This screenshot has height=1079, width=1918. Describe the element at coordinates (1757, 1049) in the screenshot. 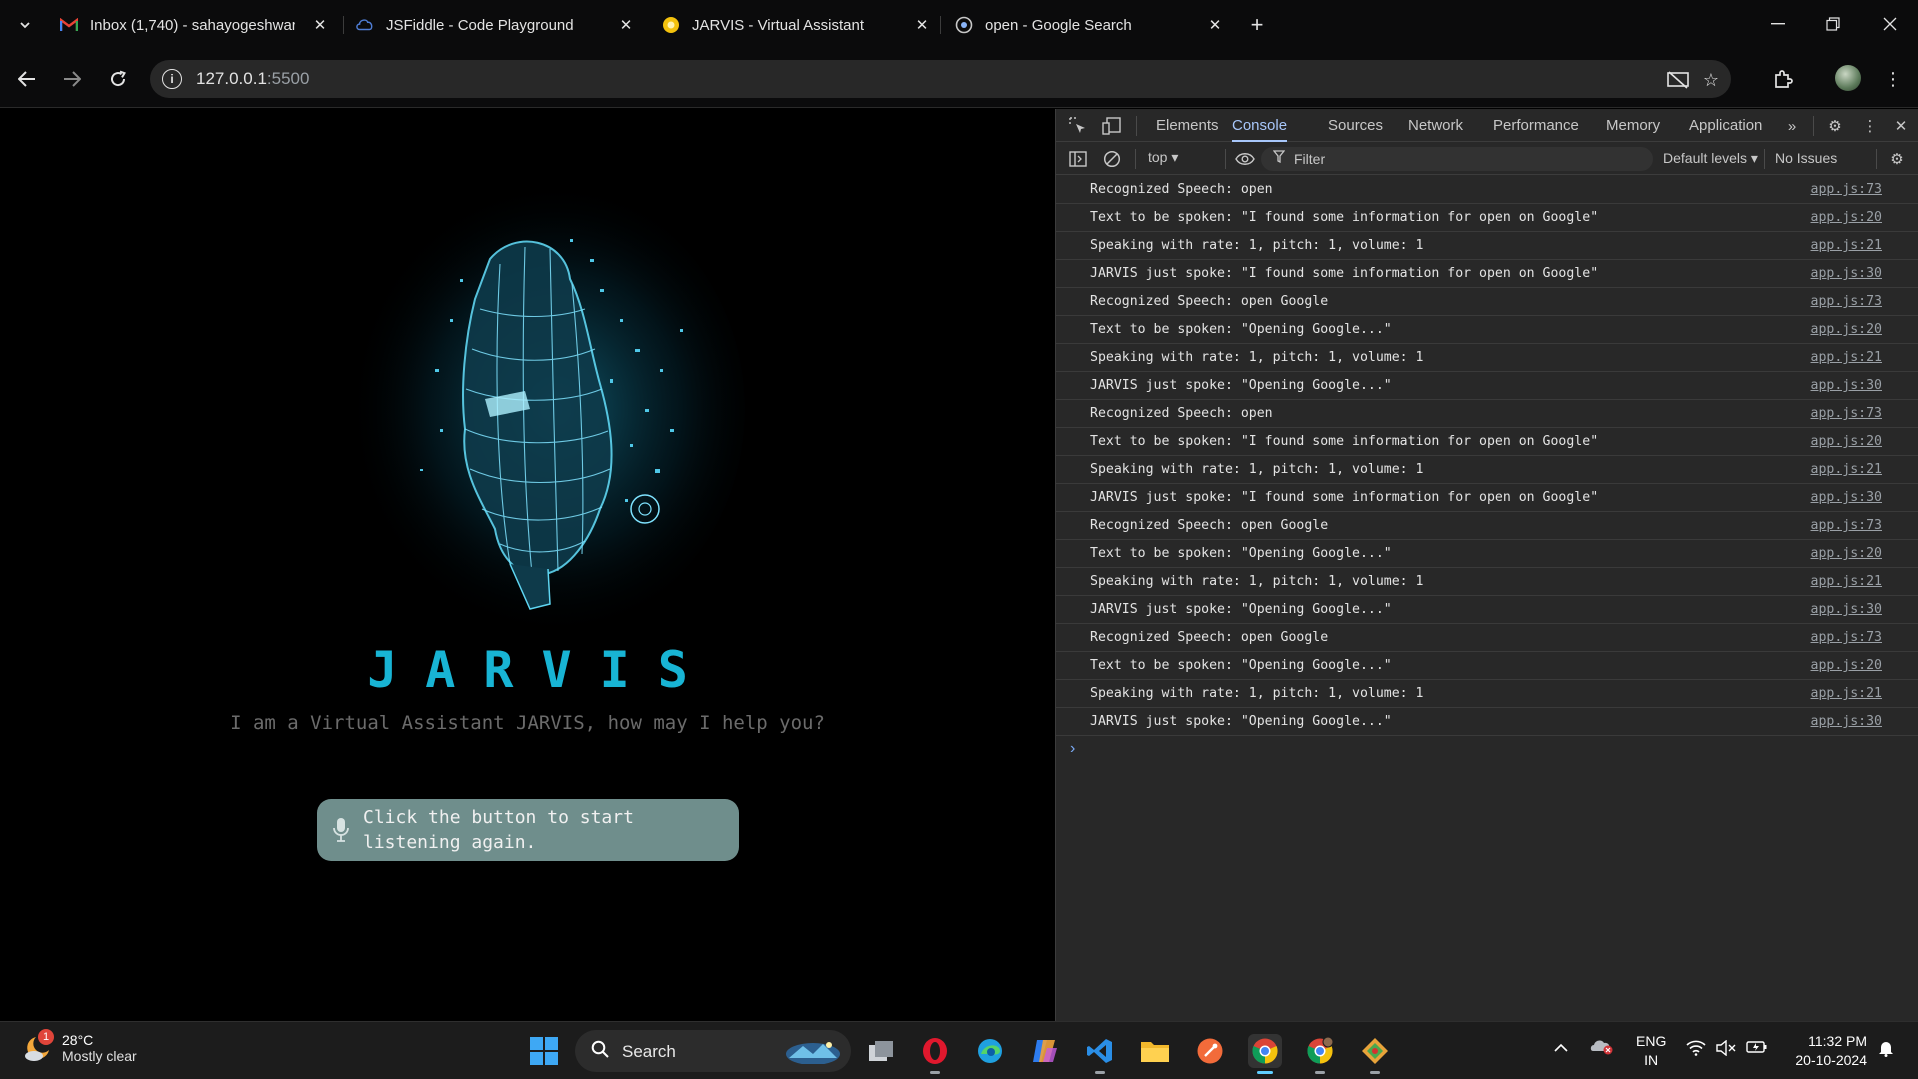

I see `battery-charging-icon` at that location.